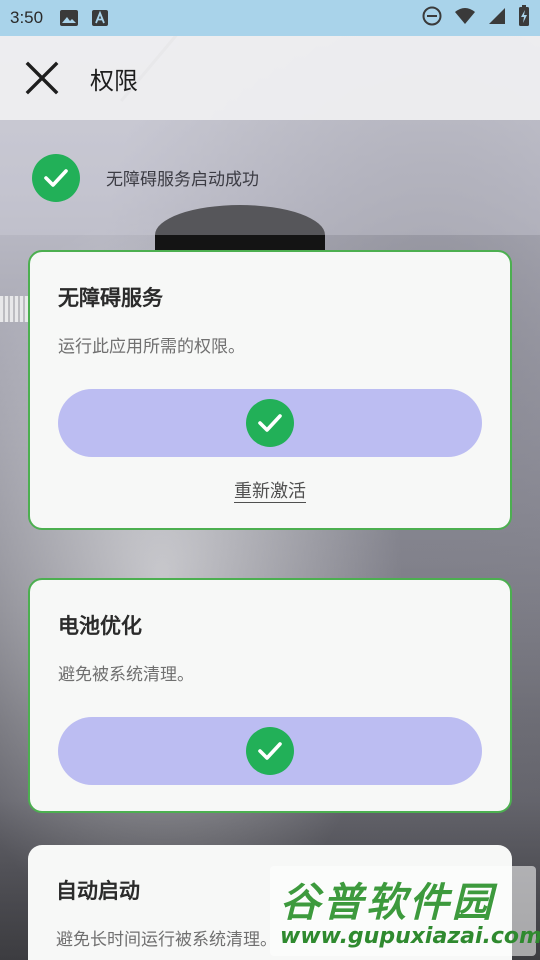 The width and height of the screenshot is (540, 960). What do you see at coordinates (69, 18) in the screenshot?
I see `image-icon` at bounding box center [69, 18].